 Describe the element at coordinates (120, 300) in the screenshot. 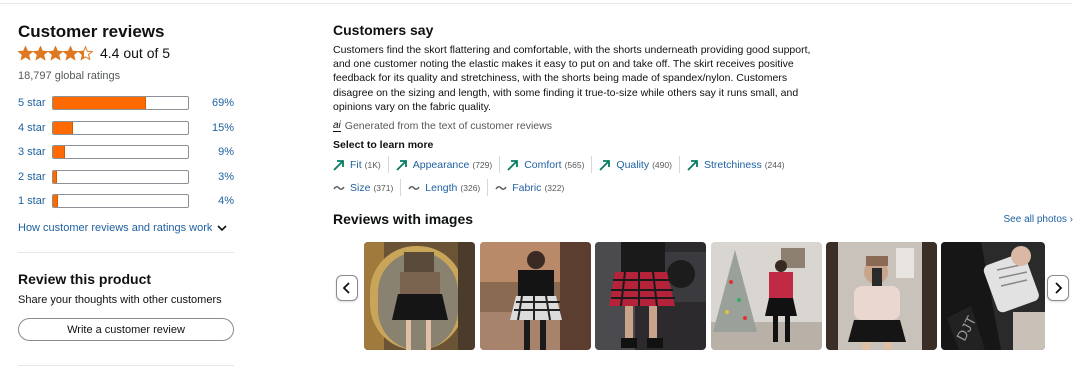

I see `review-product-subtitle: Share your thoughts with other customers` at that location.